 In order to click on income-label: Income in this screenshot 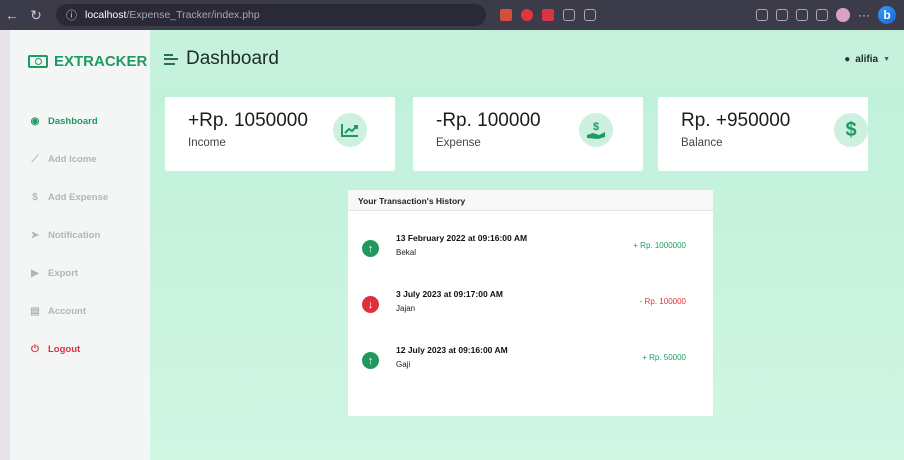, I will do `click(207, 143)`.